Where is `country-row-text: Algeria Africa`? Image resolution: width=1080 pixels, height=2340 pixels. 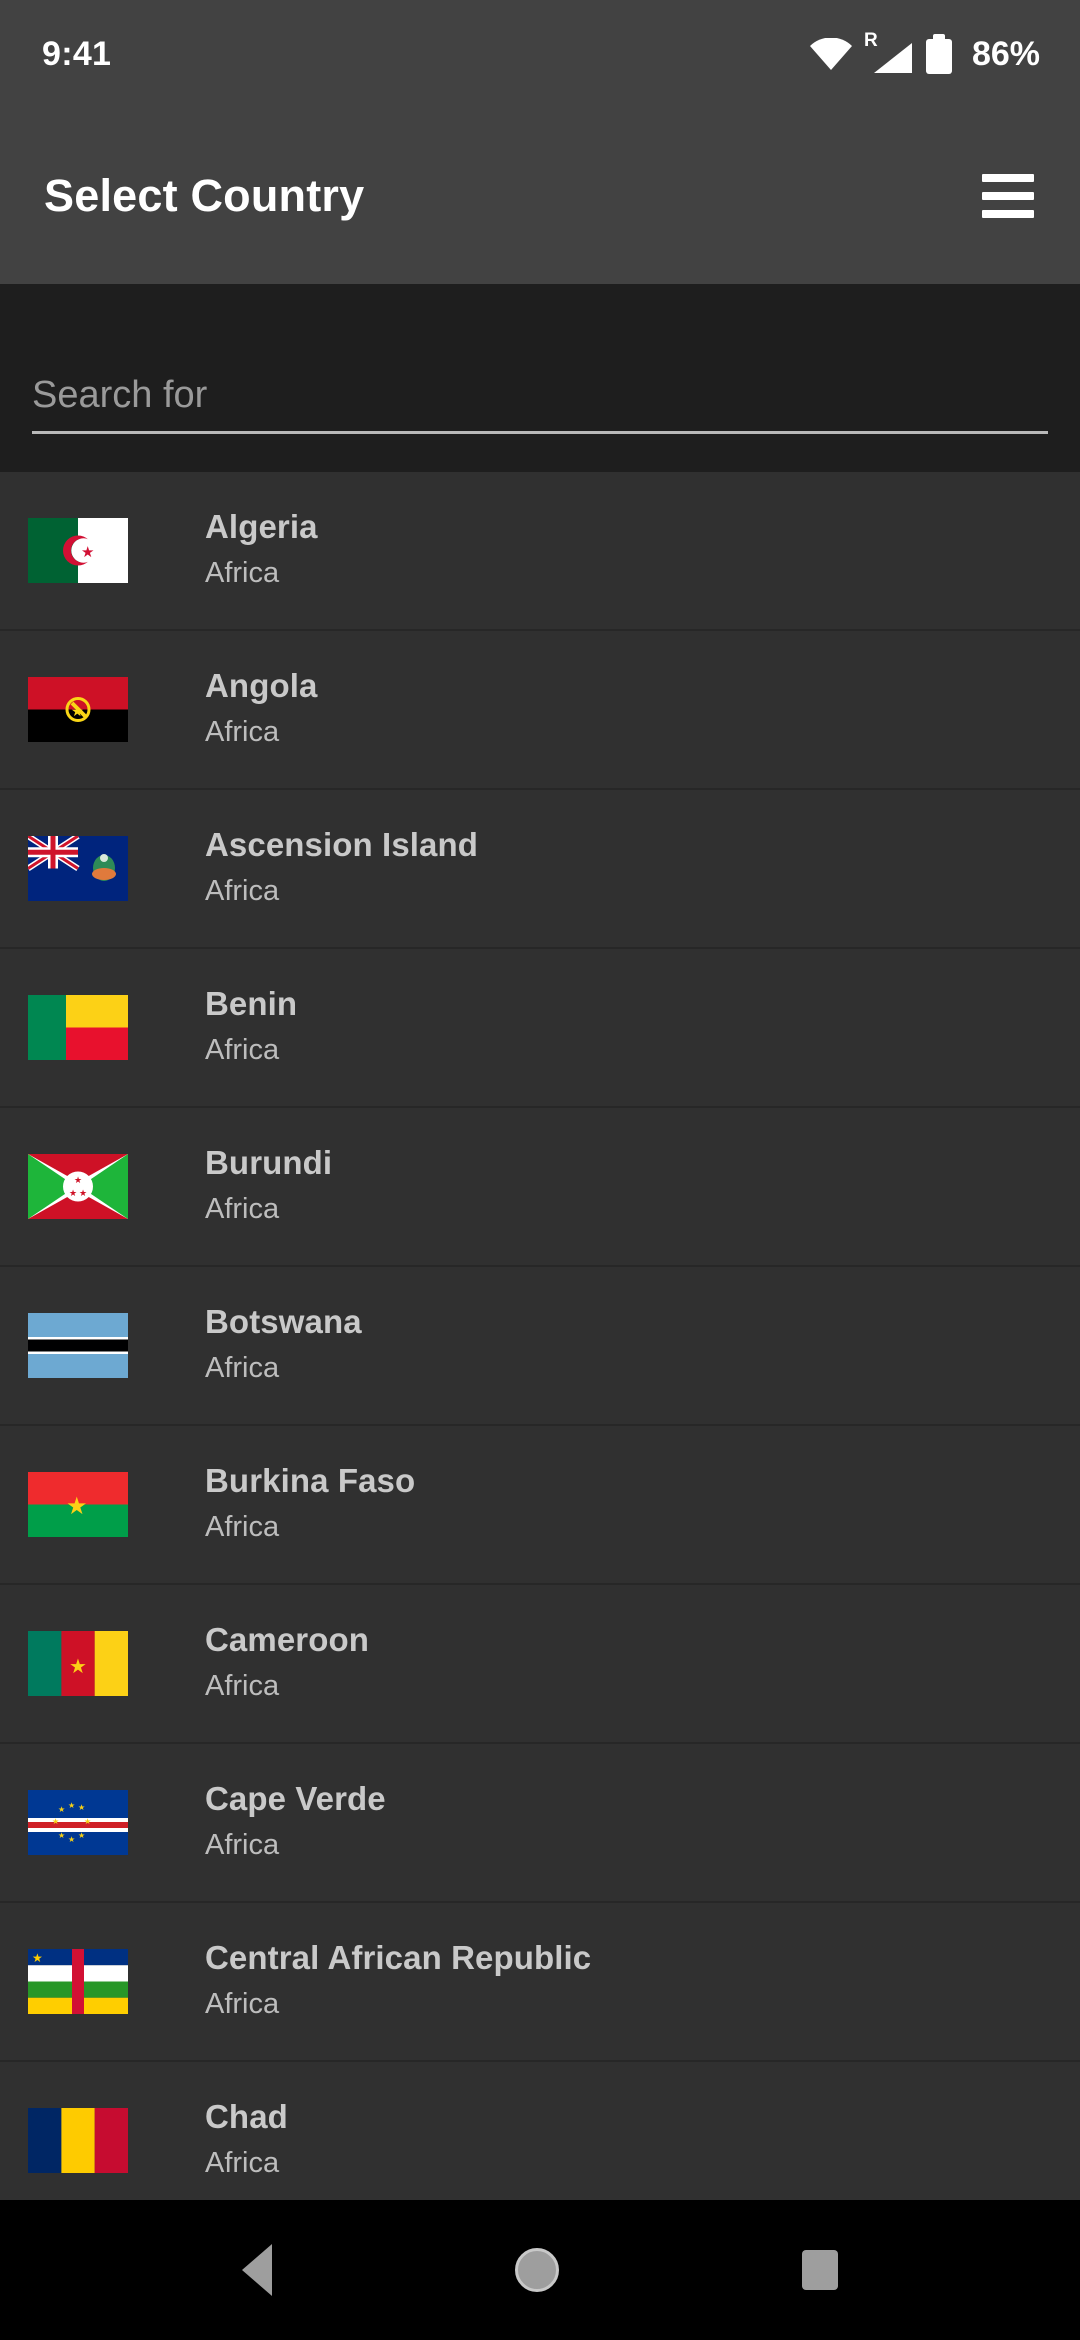
country-row-text: Algeria Africa is located at coordinates (261, 550).